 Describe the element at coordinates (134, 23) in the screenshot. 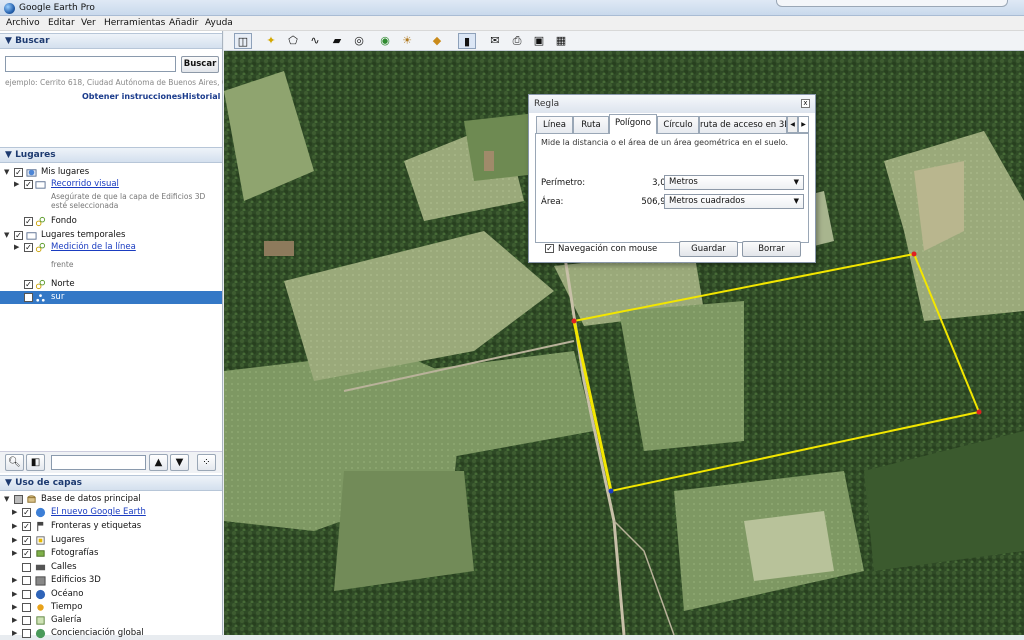

I see `menu-herramientas: Herramientas` at that location.